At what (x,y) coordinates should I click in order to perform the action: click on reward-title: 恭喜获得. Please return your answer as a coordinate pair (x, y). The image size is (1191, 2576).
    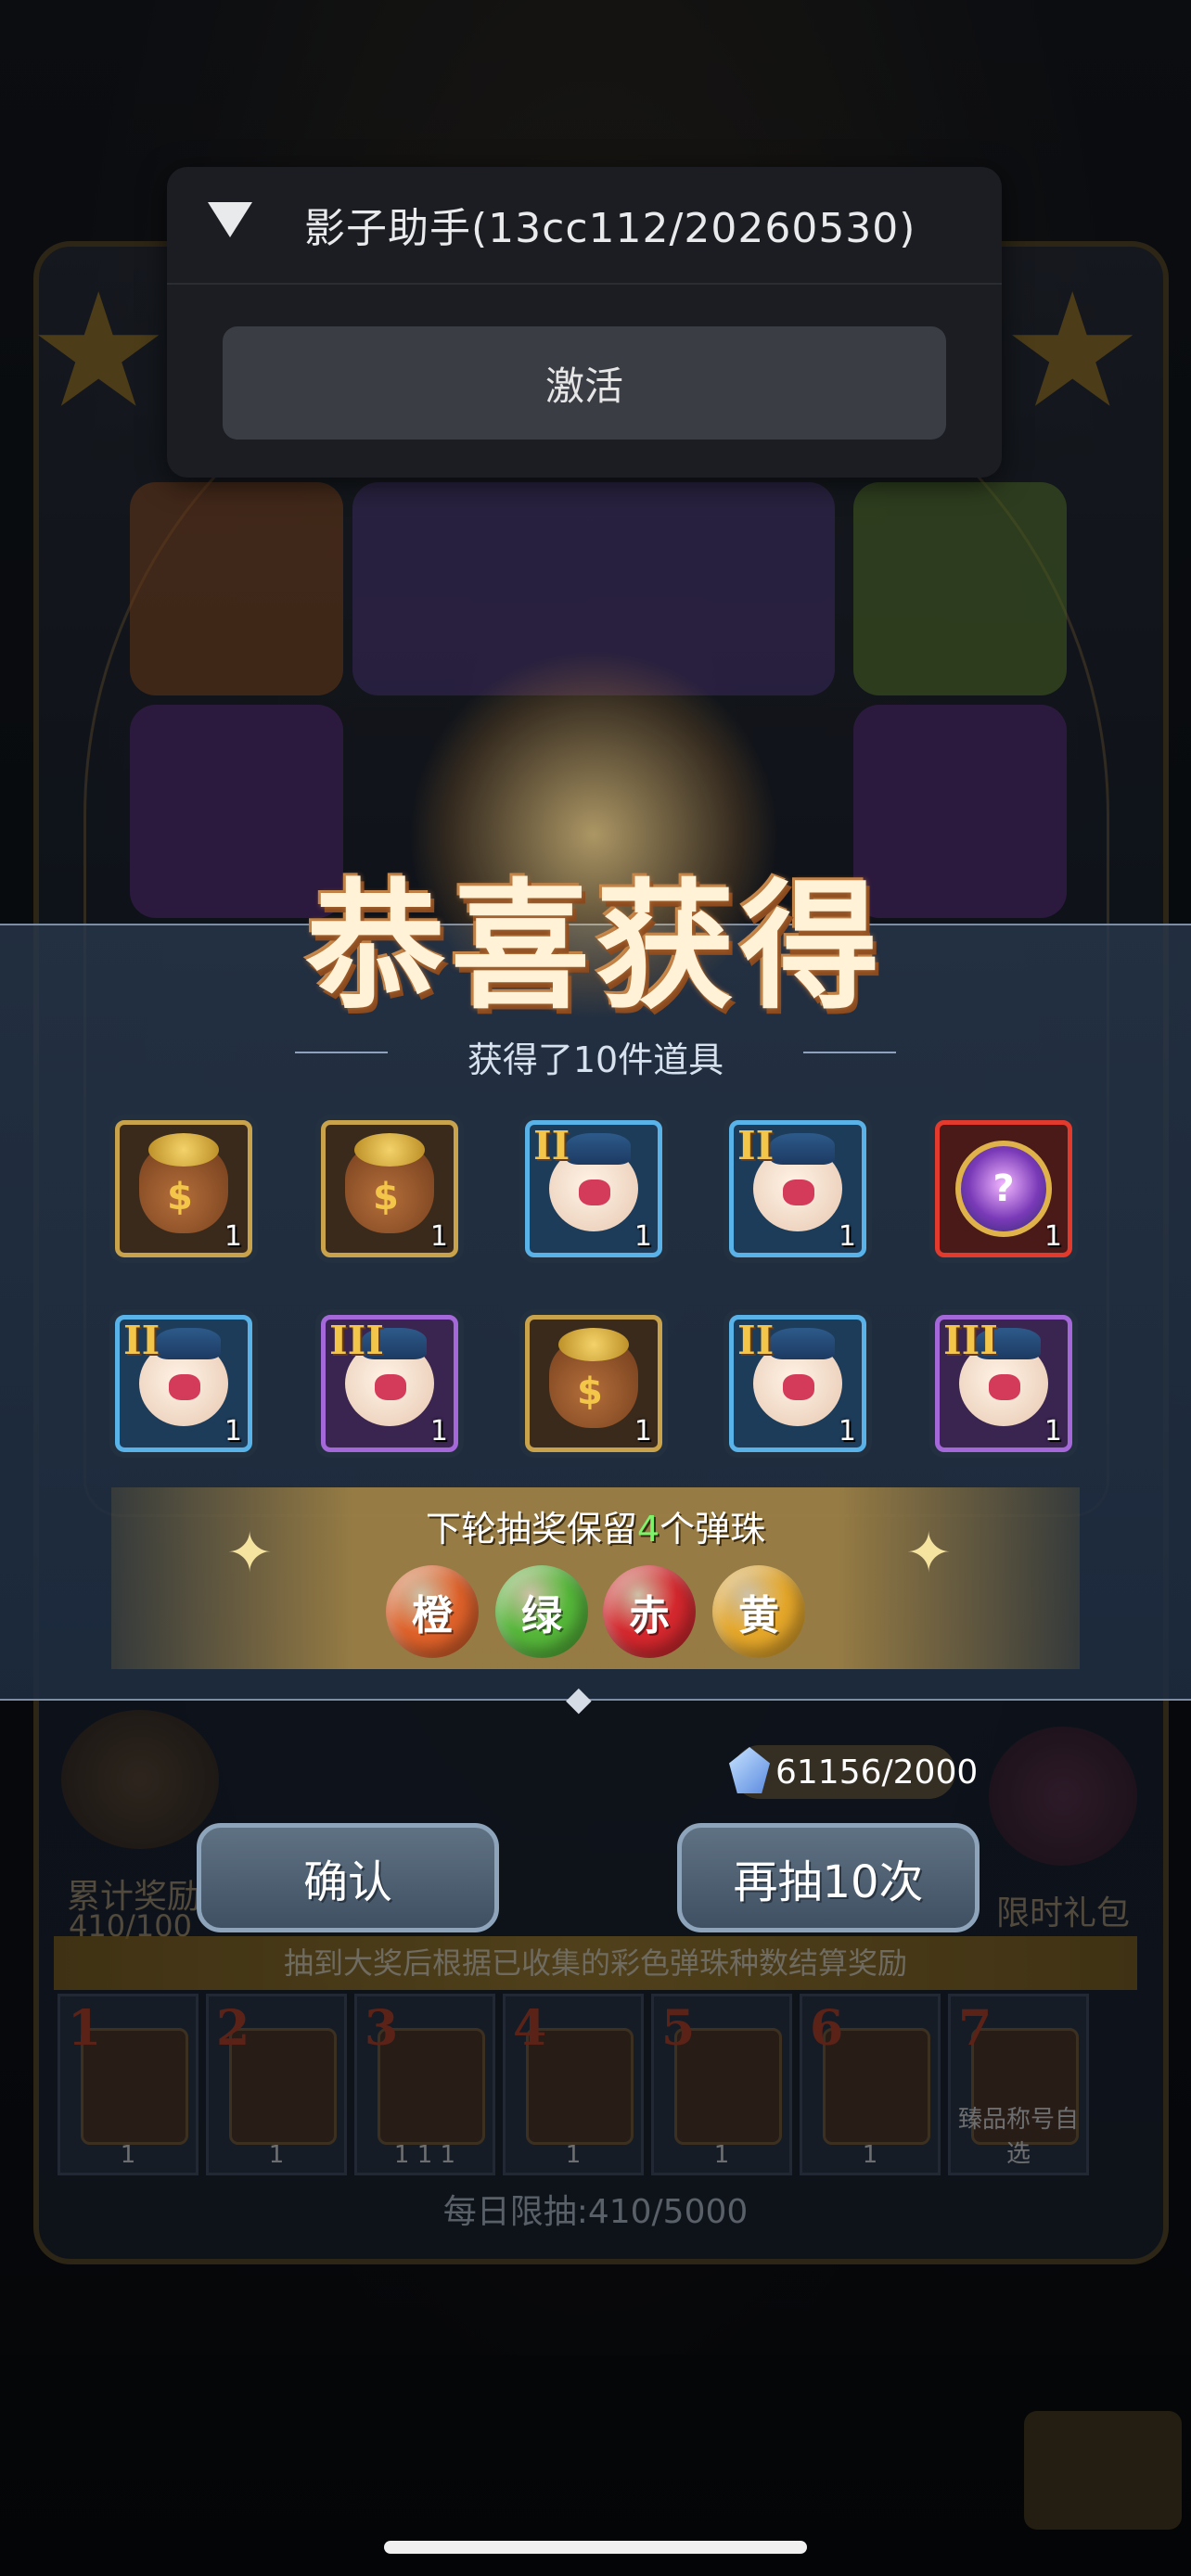
    Looking at the image, I should click on (595, 947).